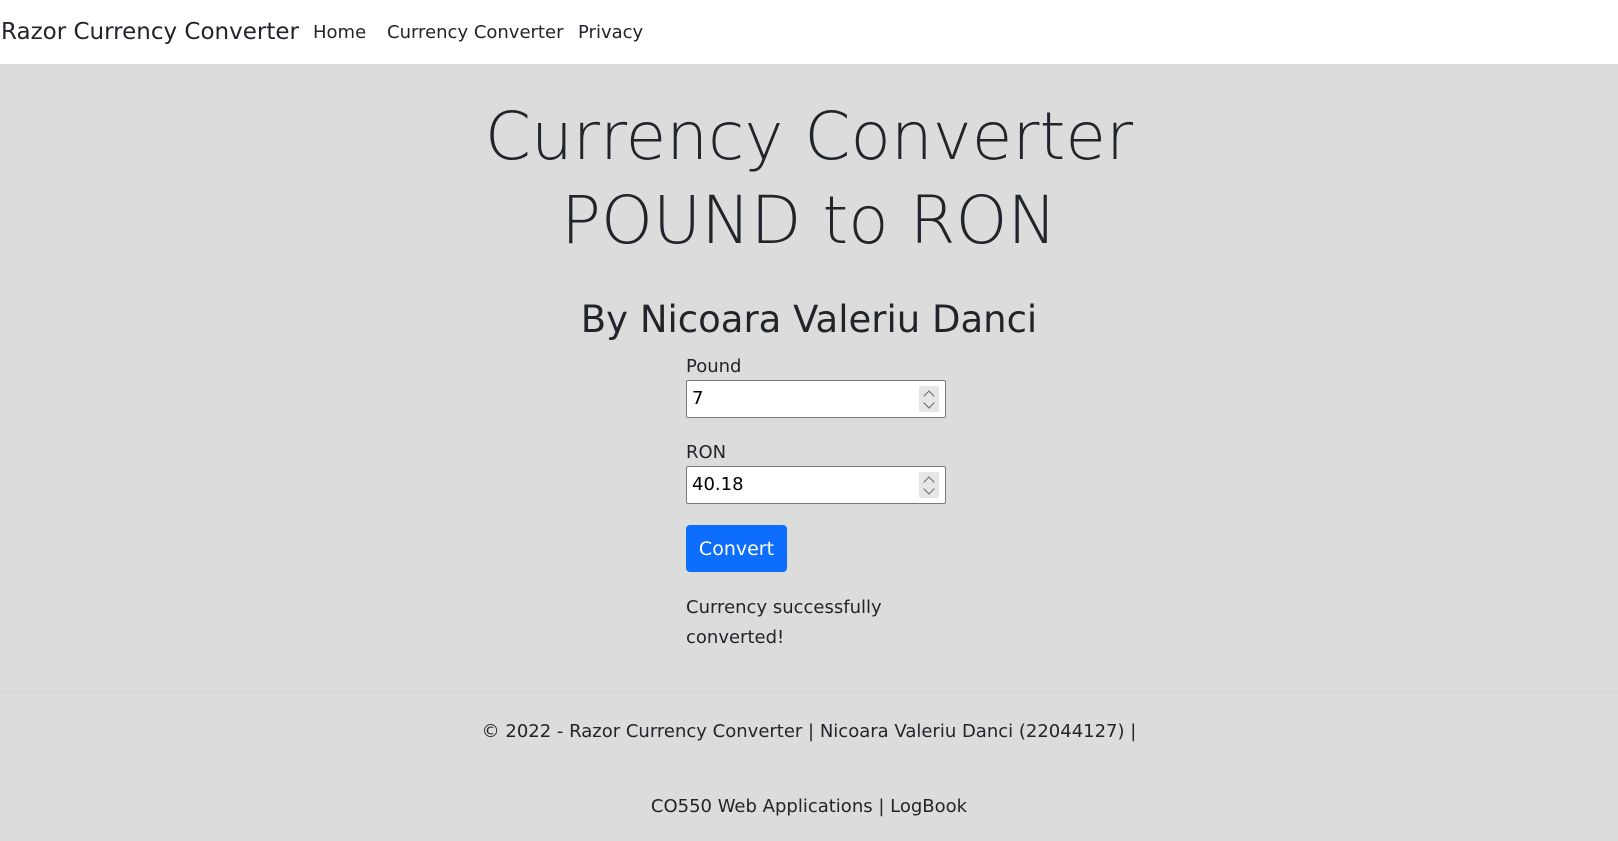  I want to click on footer-links: CO550 Web Applications | LogBook, so click(809, 807).